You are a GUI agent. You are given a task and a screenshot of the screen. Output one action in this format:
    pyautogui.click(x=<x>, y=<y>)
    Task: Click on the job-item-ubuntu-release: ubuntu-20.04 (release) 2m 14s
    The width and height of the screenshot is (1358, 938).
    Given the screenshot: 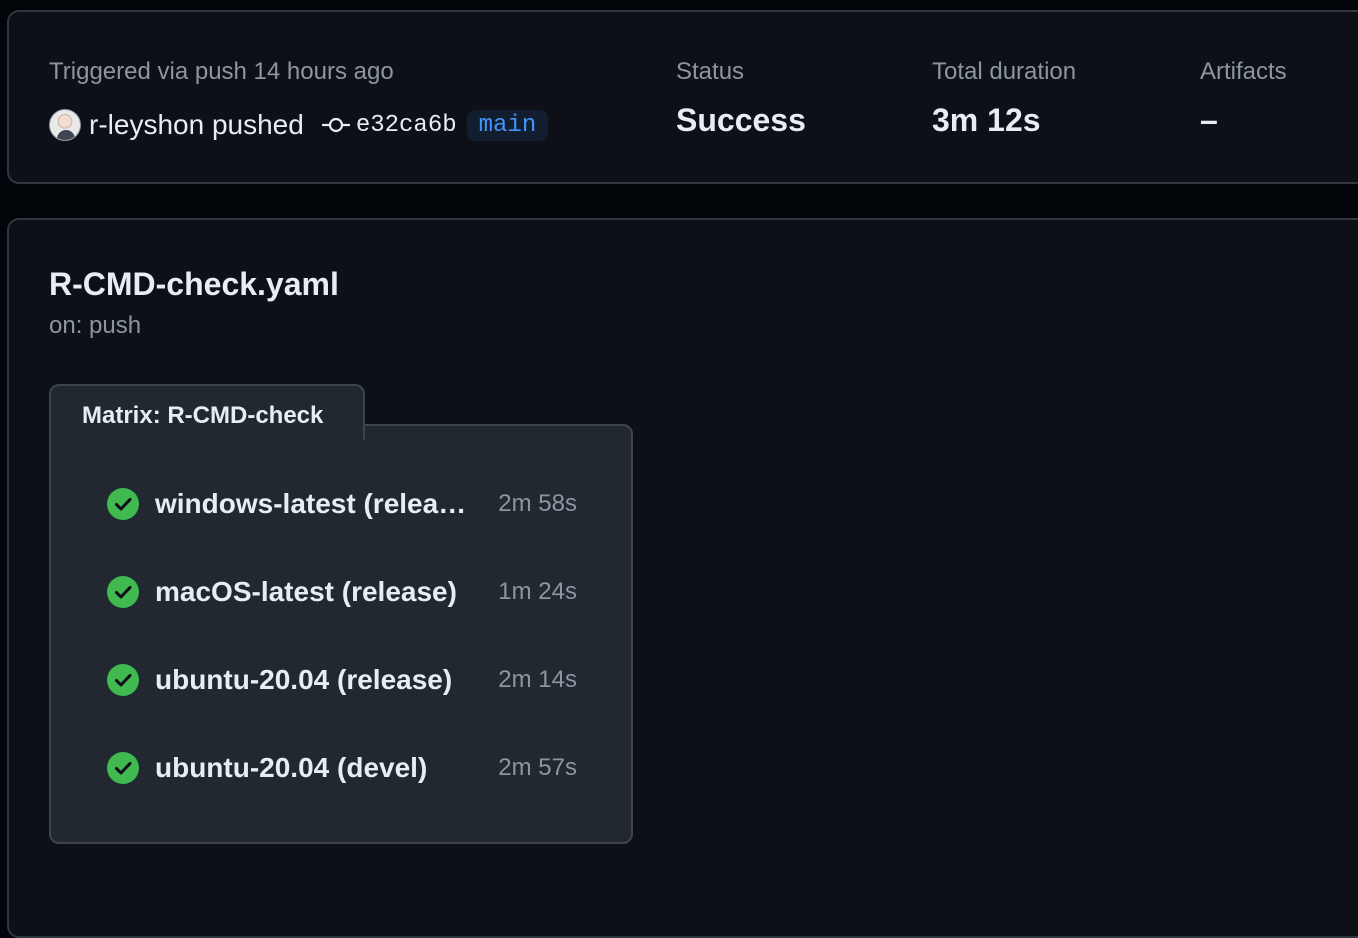 What is the action you would take?
    pyautogui.click(x=342, y=680)
    